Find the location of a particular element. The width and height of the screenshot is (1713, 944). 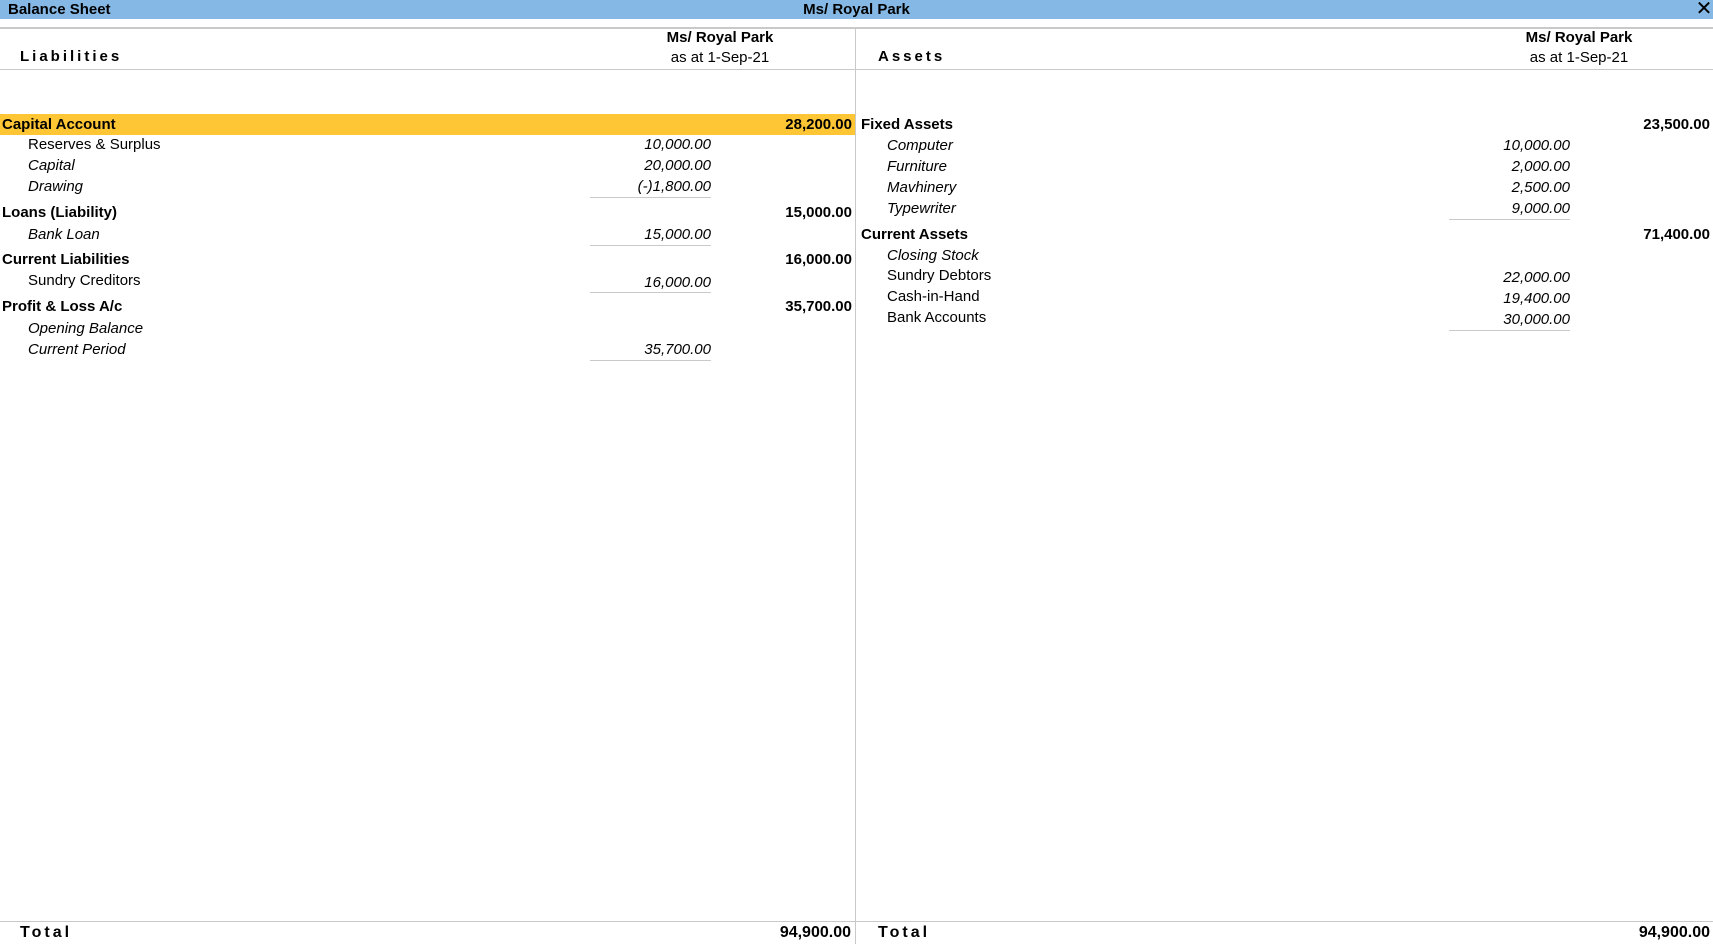

ledger-amount: 15,000.00 is located at coordinates (677, 234).